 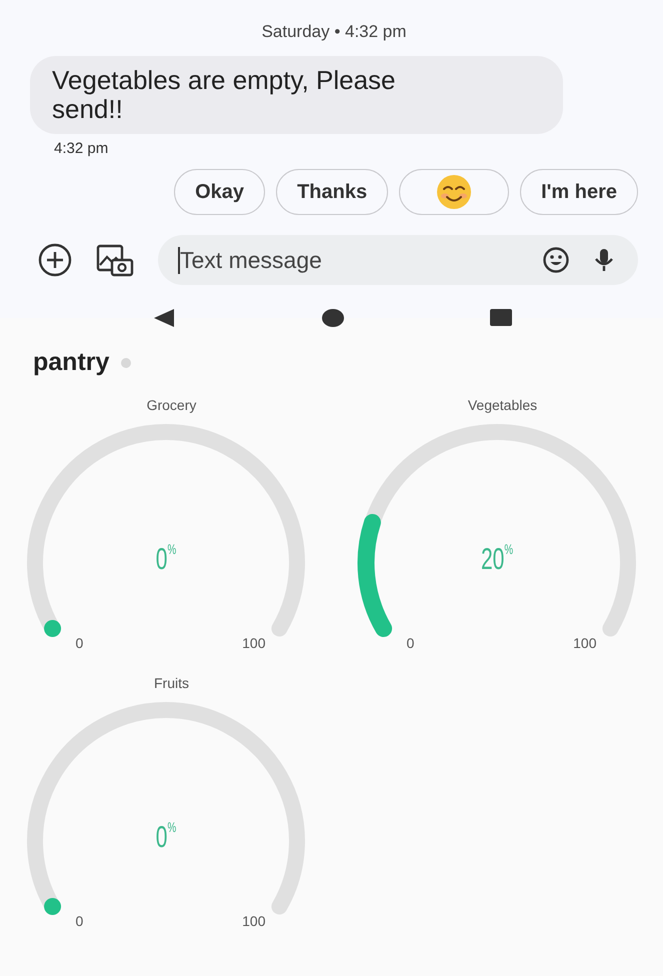 I want to click on smart-reply-chip: Okay, so click(x=220, y=192).